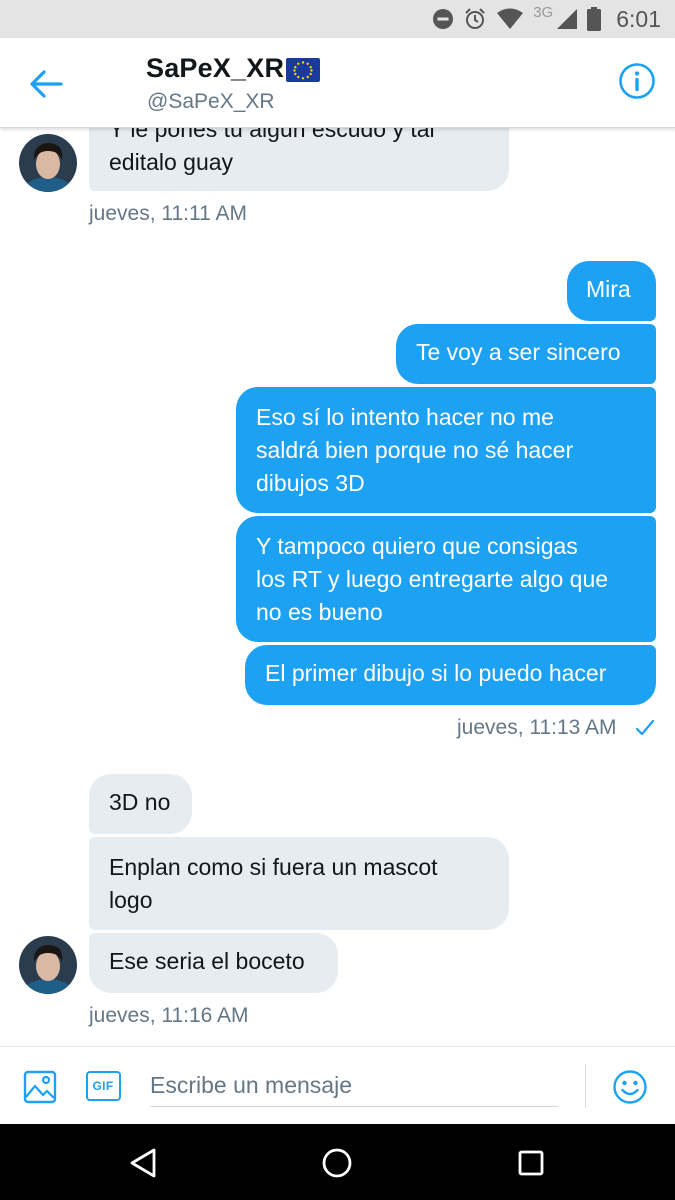  Describe the element at coordinates (415, 450) in the screenshot. I see `message-text-line: saldrá bien porque no sé hacer` at that location.